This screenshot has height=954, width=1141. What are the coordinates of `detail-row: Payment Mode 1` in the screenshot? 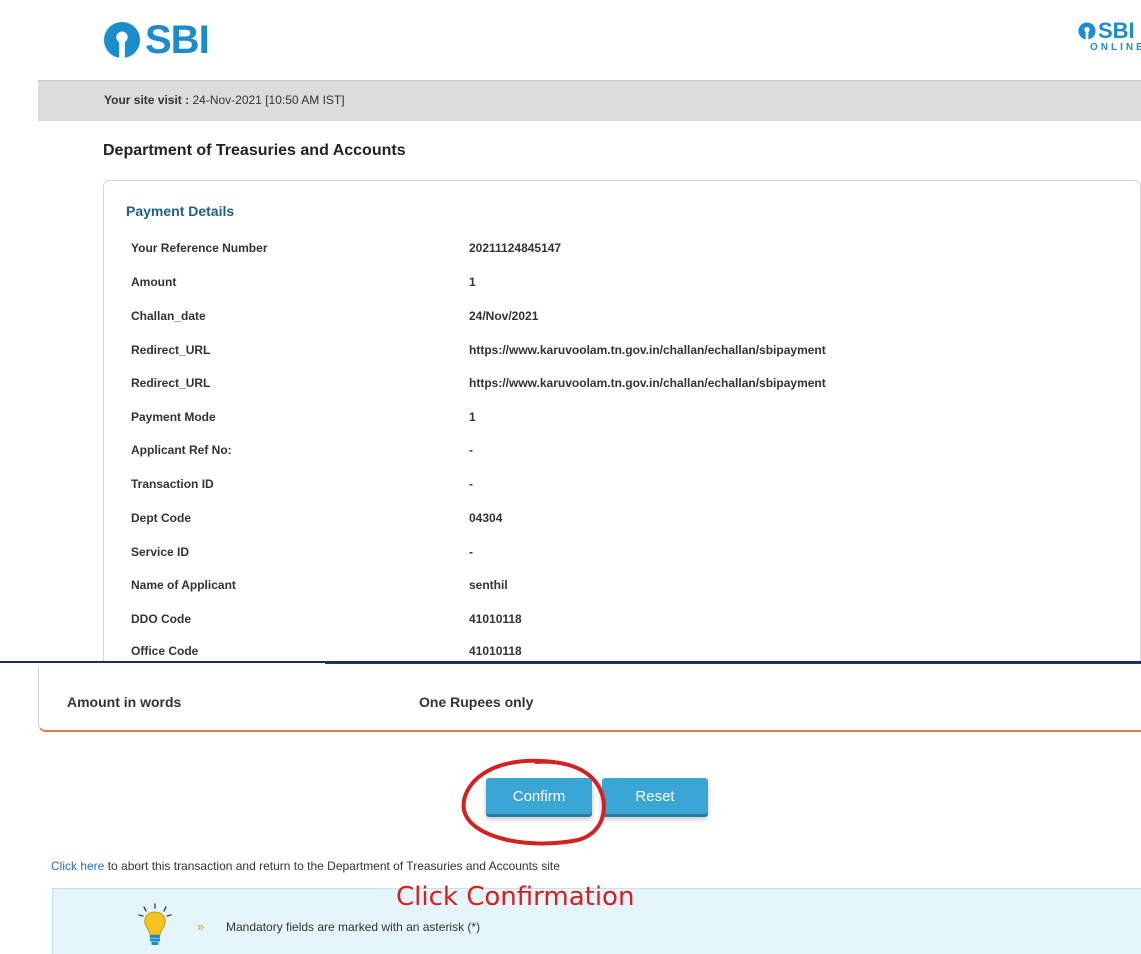 It's located at (621, 419).